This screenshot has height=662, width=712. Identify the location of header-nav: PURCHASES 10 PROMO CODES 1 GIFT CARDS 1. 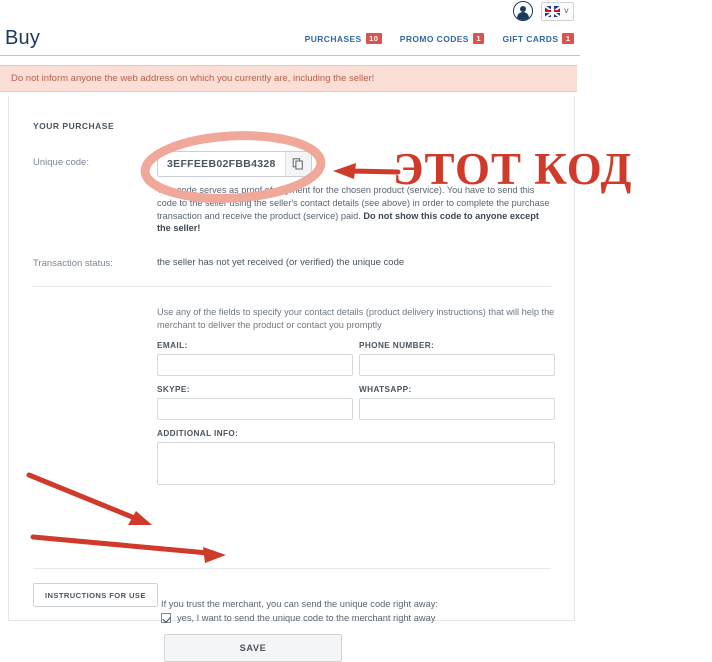
(442, 38).